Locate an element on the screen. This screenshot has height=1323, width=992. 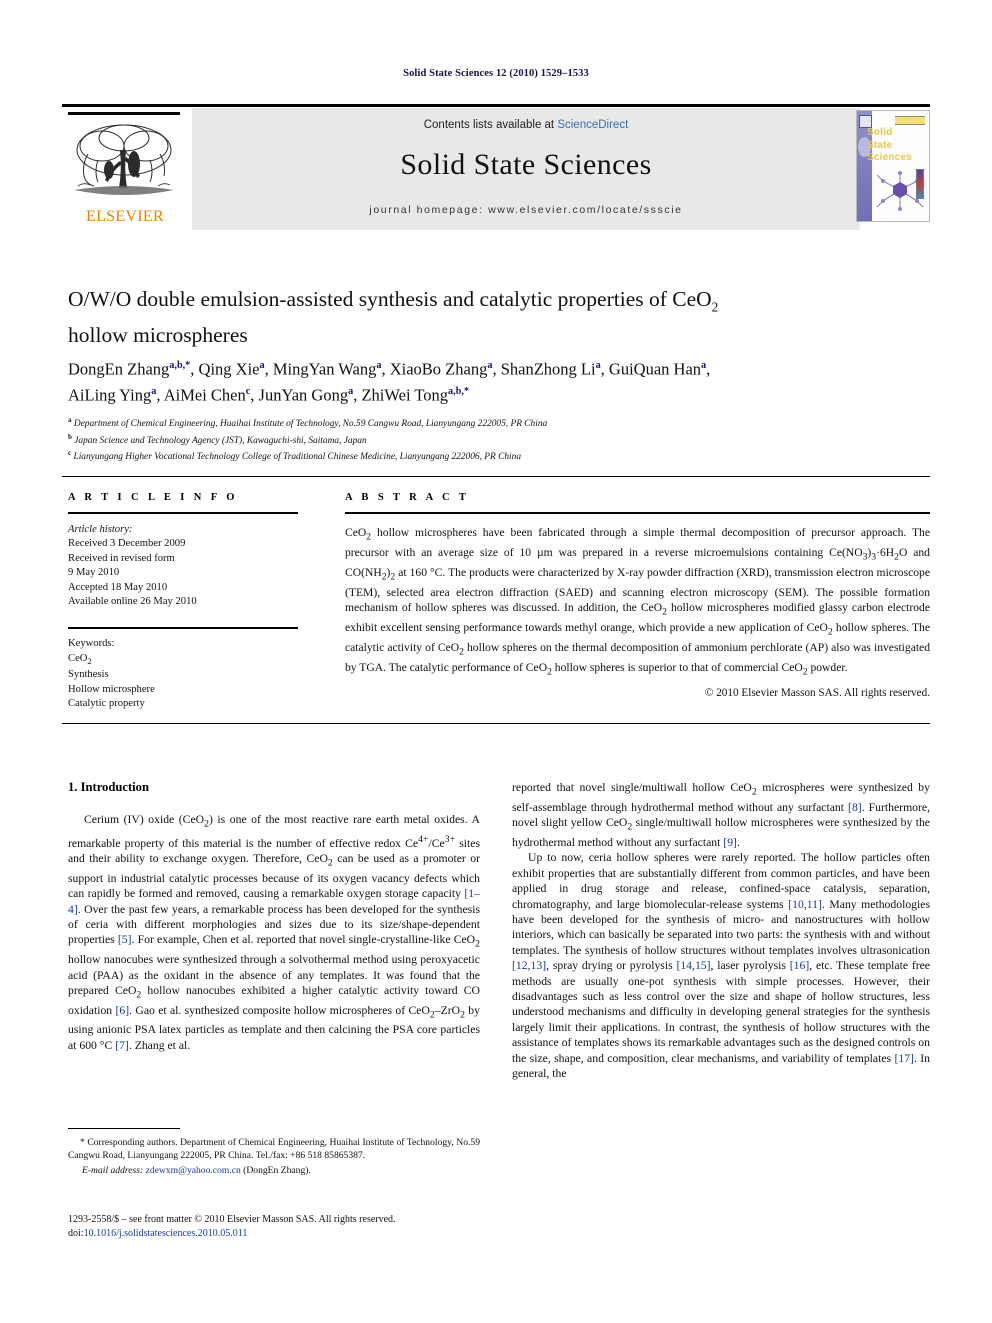
keywords-rule is located at coordinates (183, 628).